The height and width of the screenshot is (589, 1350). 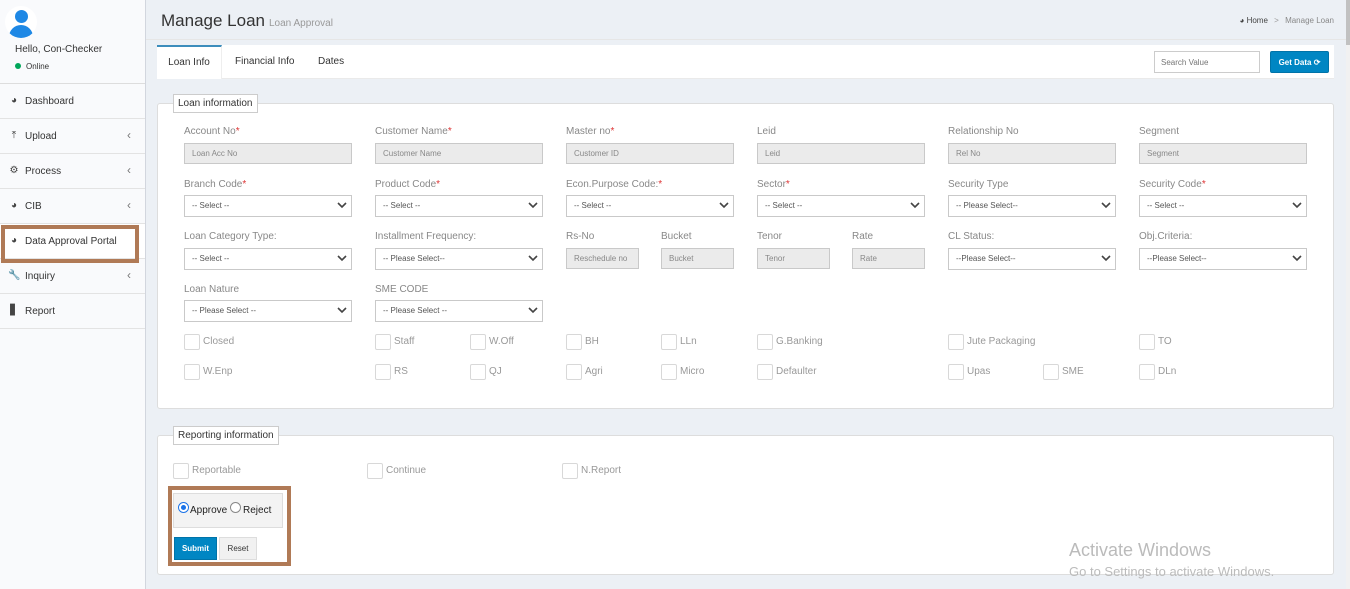 What do you see at coordinates (383, 372) in the screenshot?
I see `checkbox-rs` at bounding box center [383, 372].